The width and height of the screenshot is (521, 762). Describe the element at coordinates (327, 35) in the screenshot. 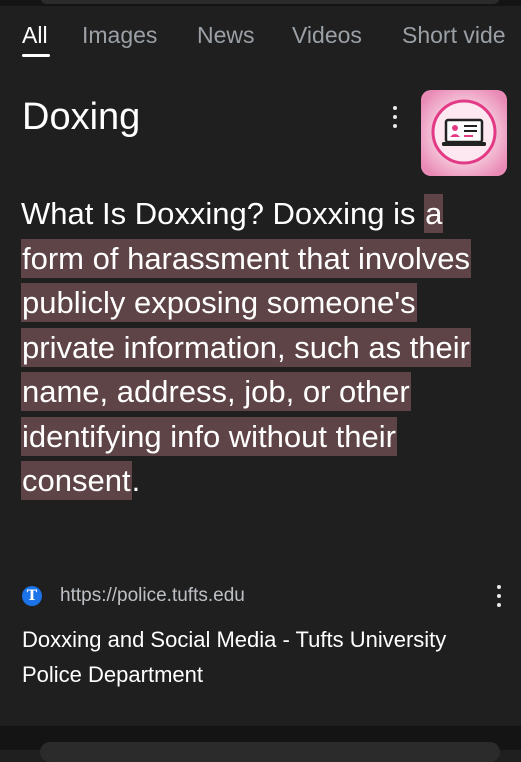

I see `tab-videos: Videos` at that location.